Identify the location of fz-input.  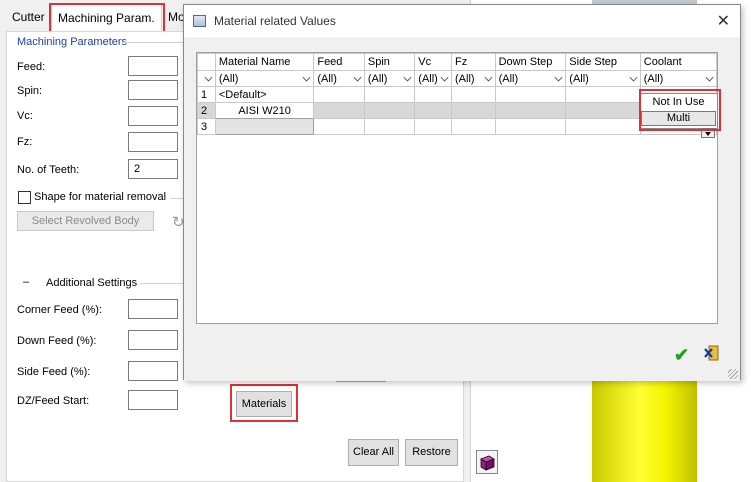
(153, 142).